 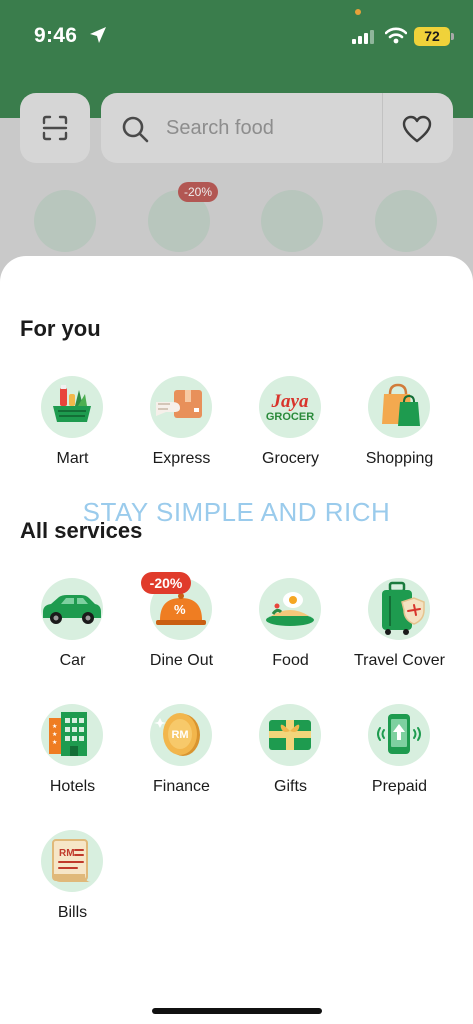 I want to click on search-input: Search food, so click(x=220, y=128).